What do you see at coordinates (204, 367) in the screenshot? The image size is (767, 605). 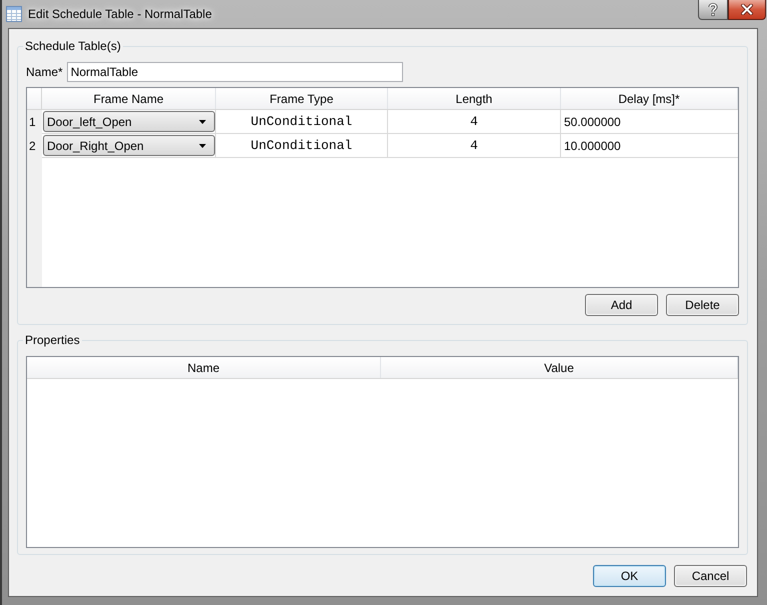 I see `column-header: Name` at bounding box center [204, 367].